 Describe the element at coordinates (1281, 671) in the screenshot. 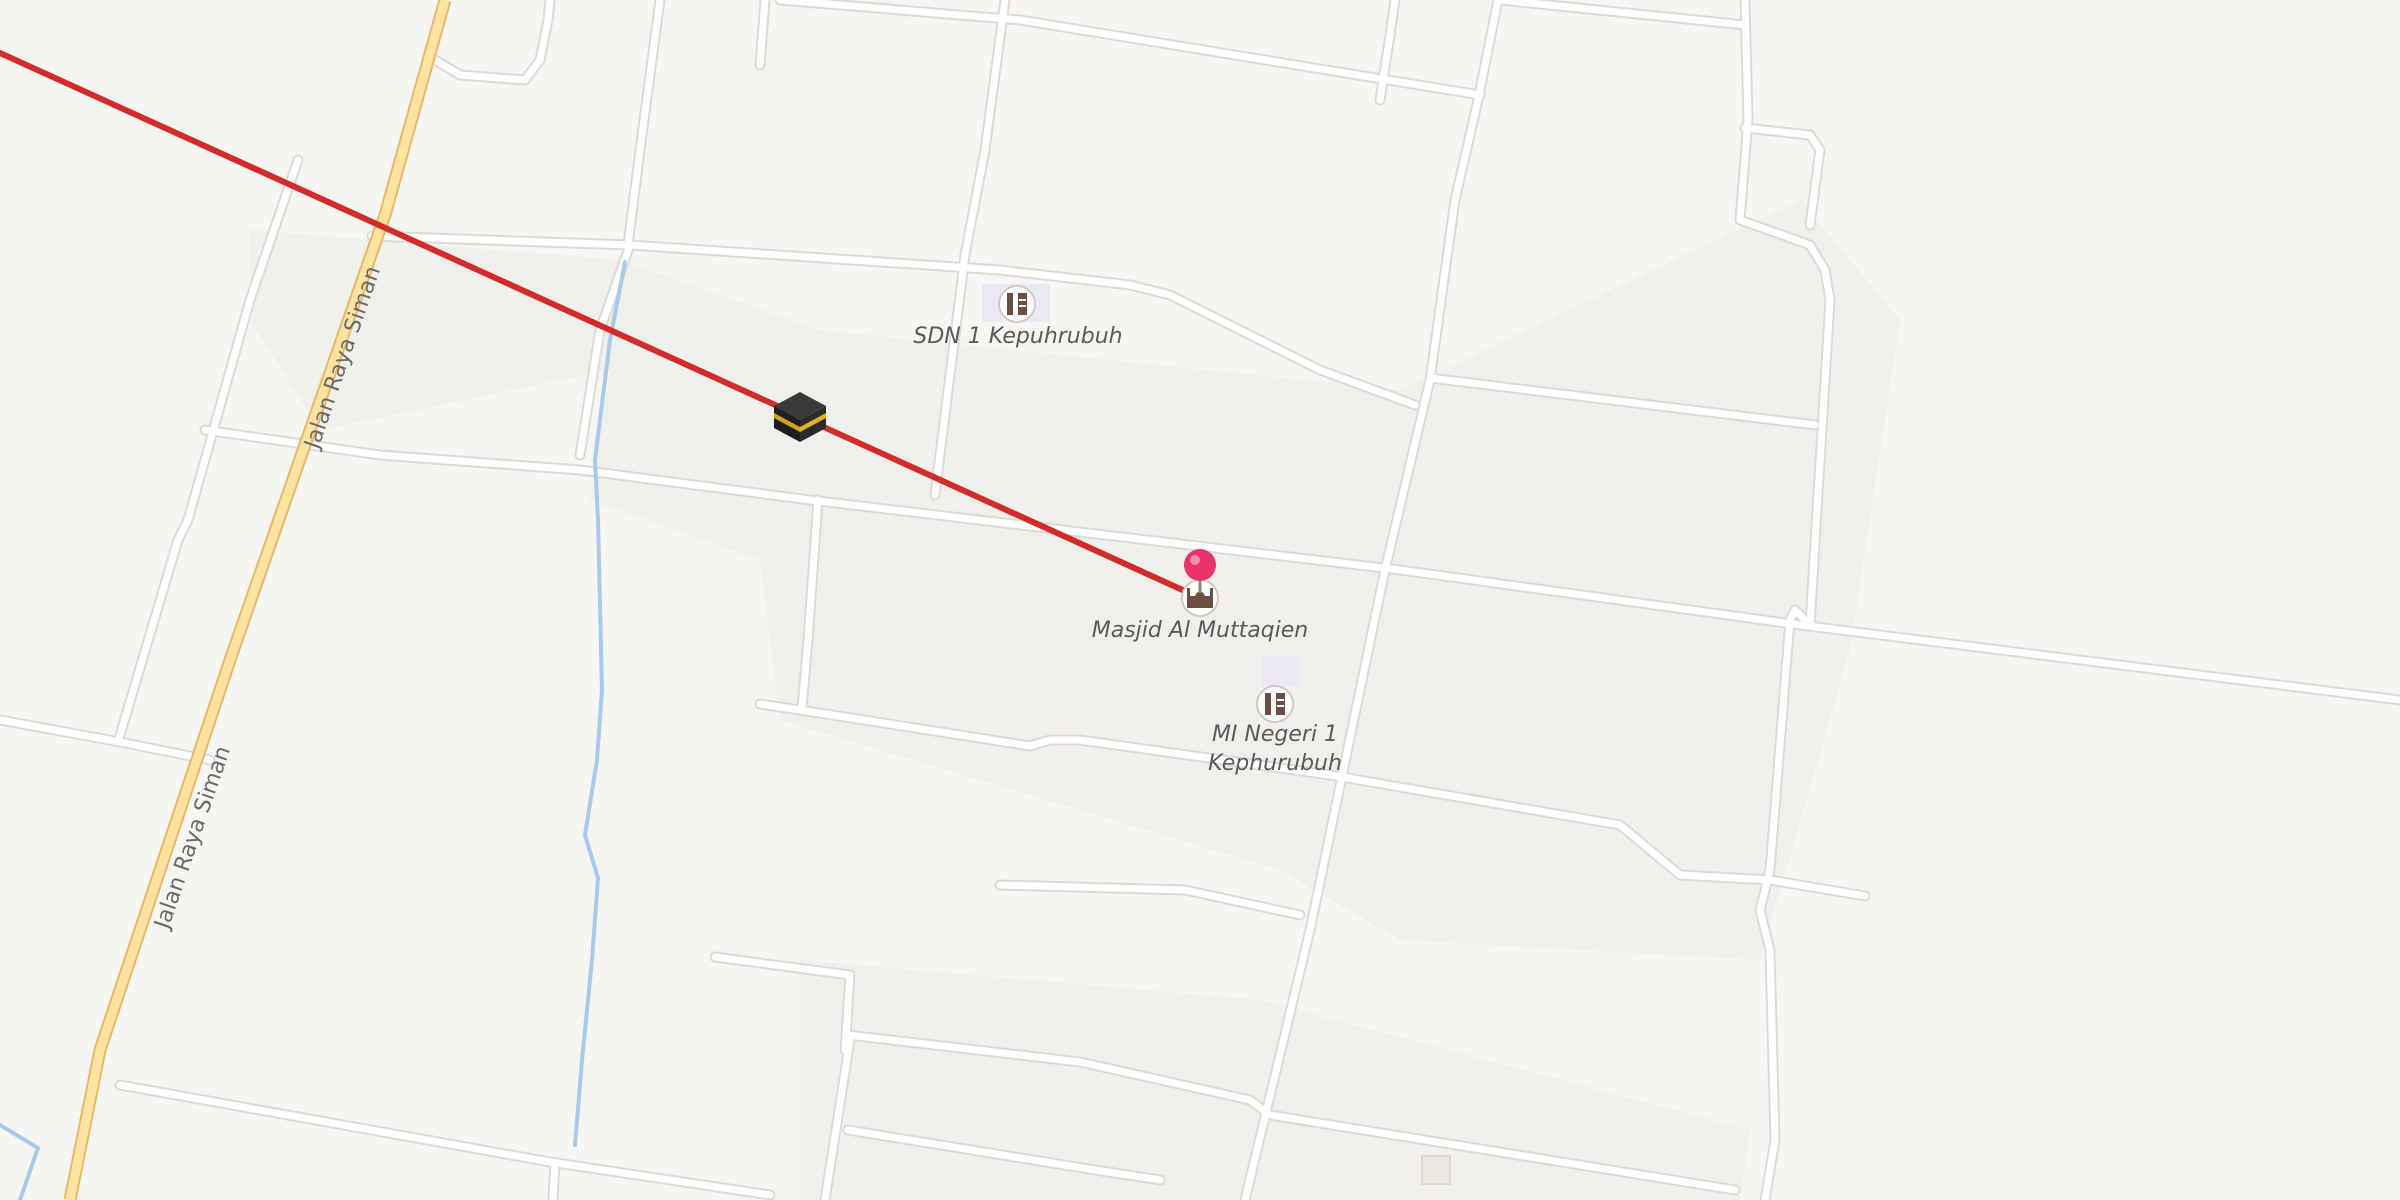

I see `school-area` at that location.